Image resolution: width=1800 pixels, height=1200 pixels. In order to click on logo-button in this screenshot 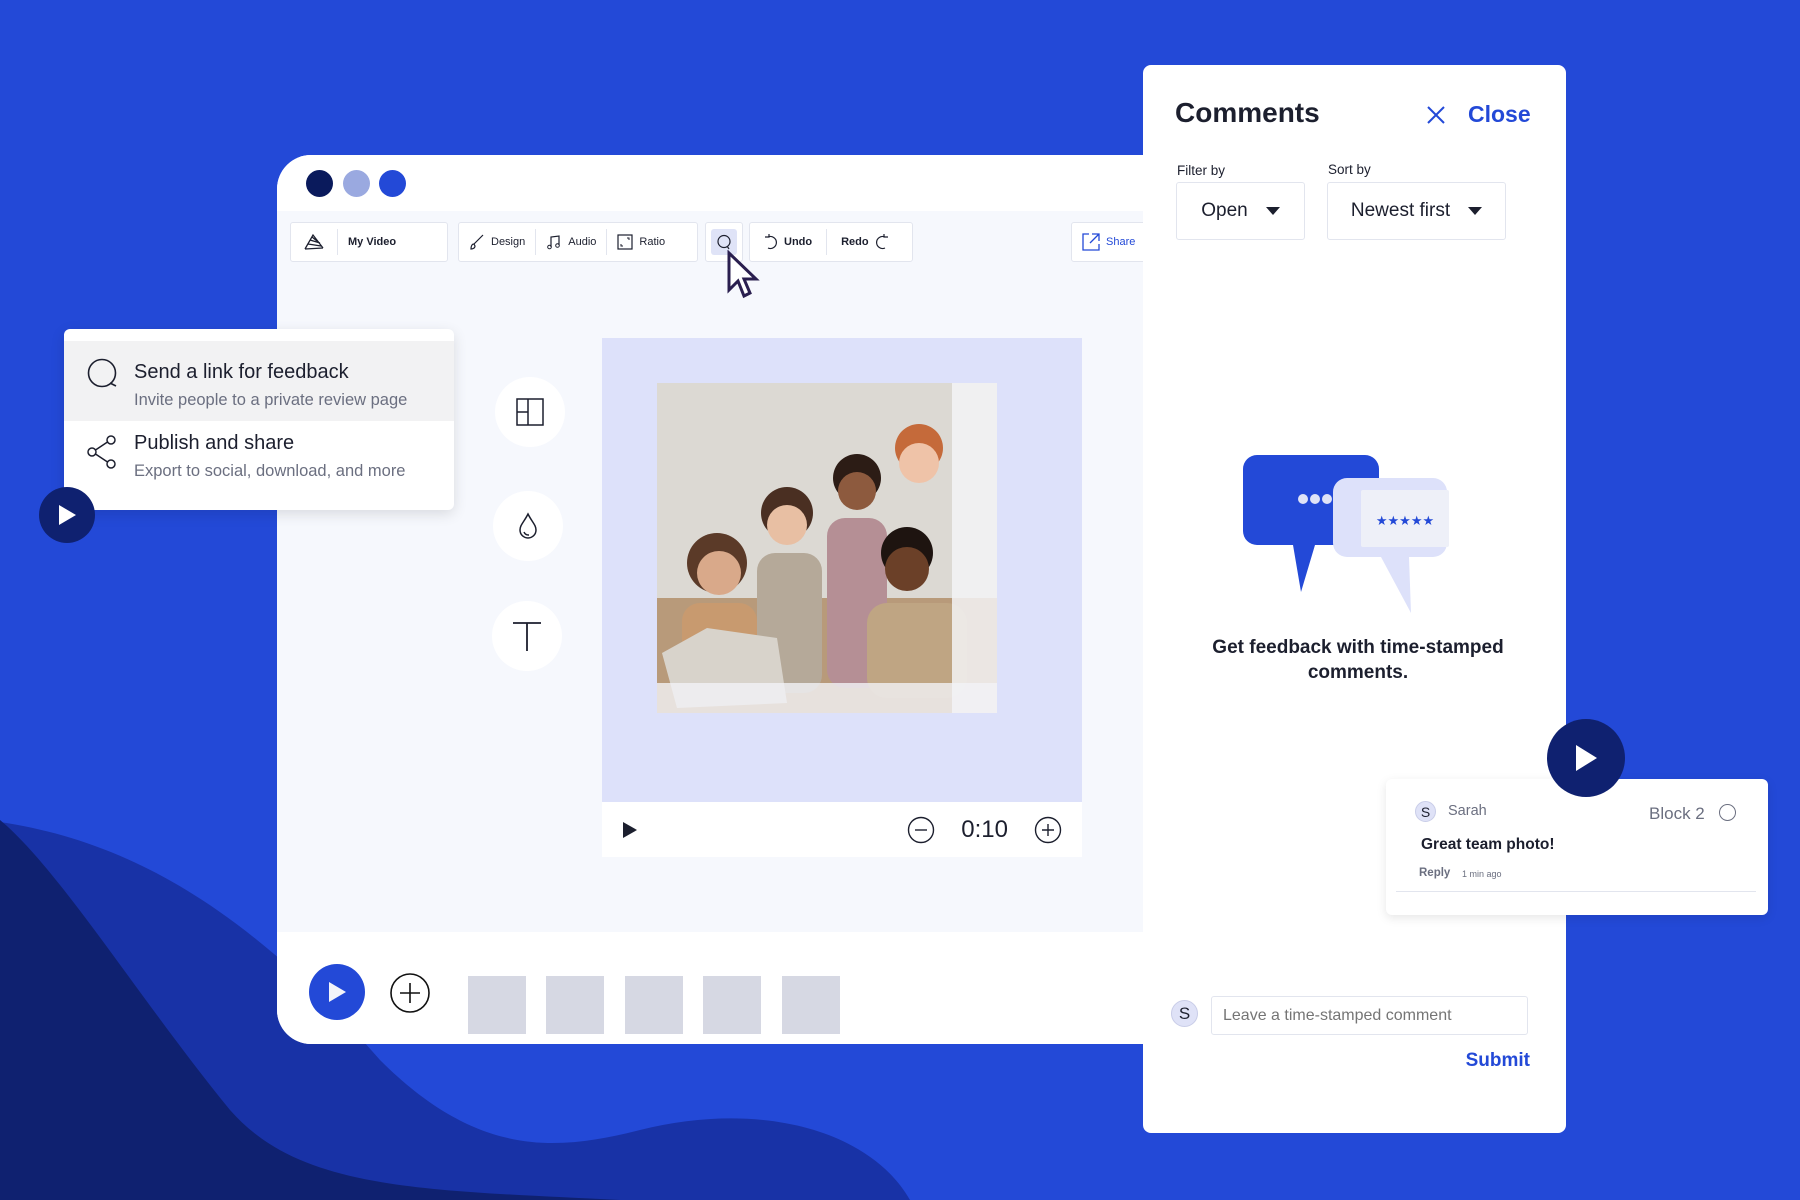, I will do `click(314, 242)`.